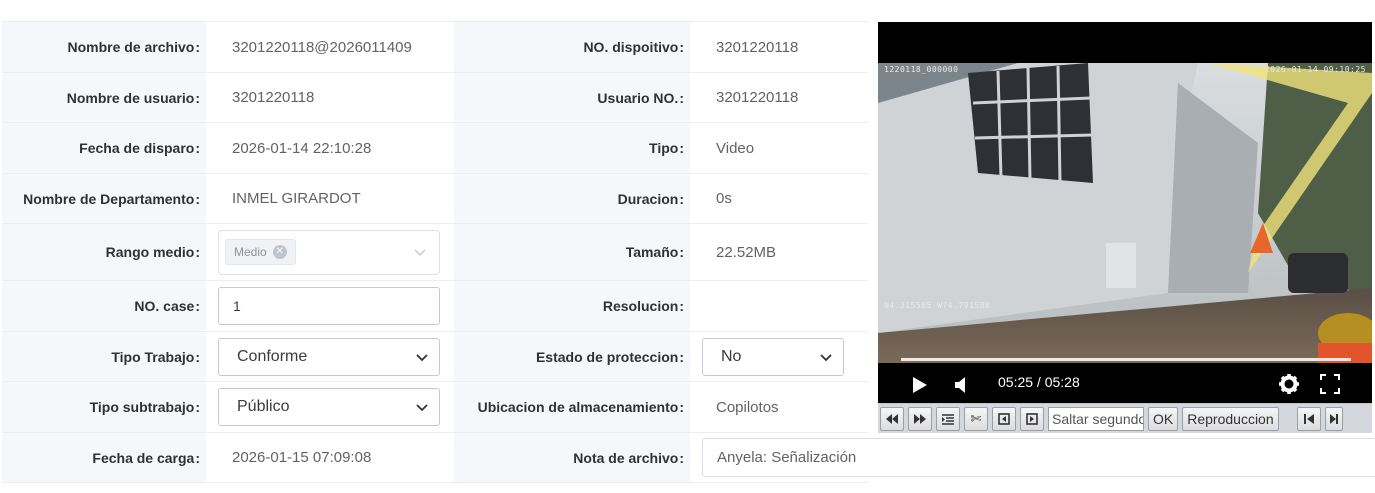  What do you see at coordinates (104, 407) in the screenshot?
I see `label-subwork-type: Tipo subtrabajo:` at bounding box center [104, 407].